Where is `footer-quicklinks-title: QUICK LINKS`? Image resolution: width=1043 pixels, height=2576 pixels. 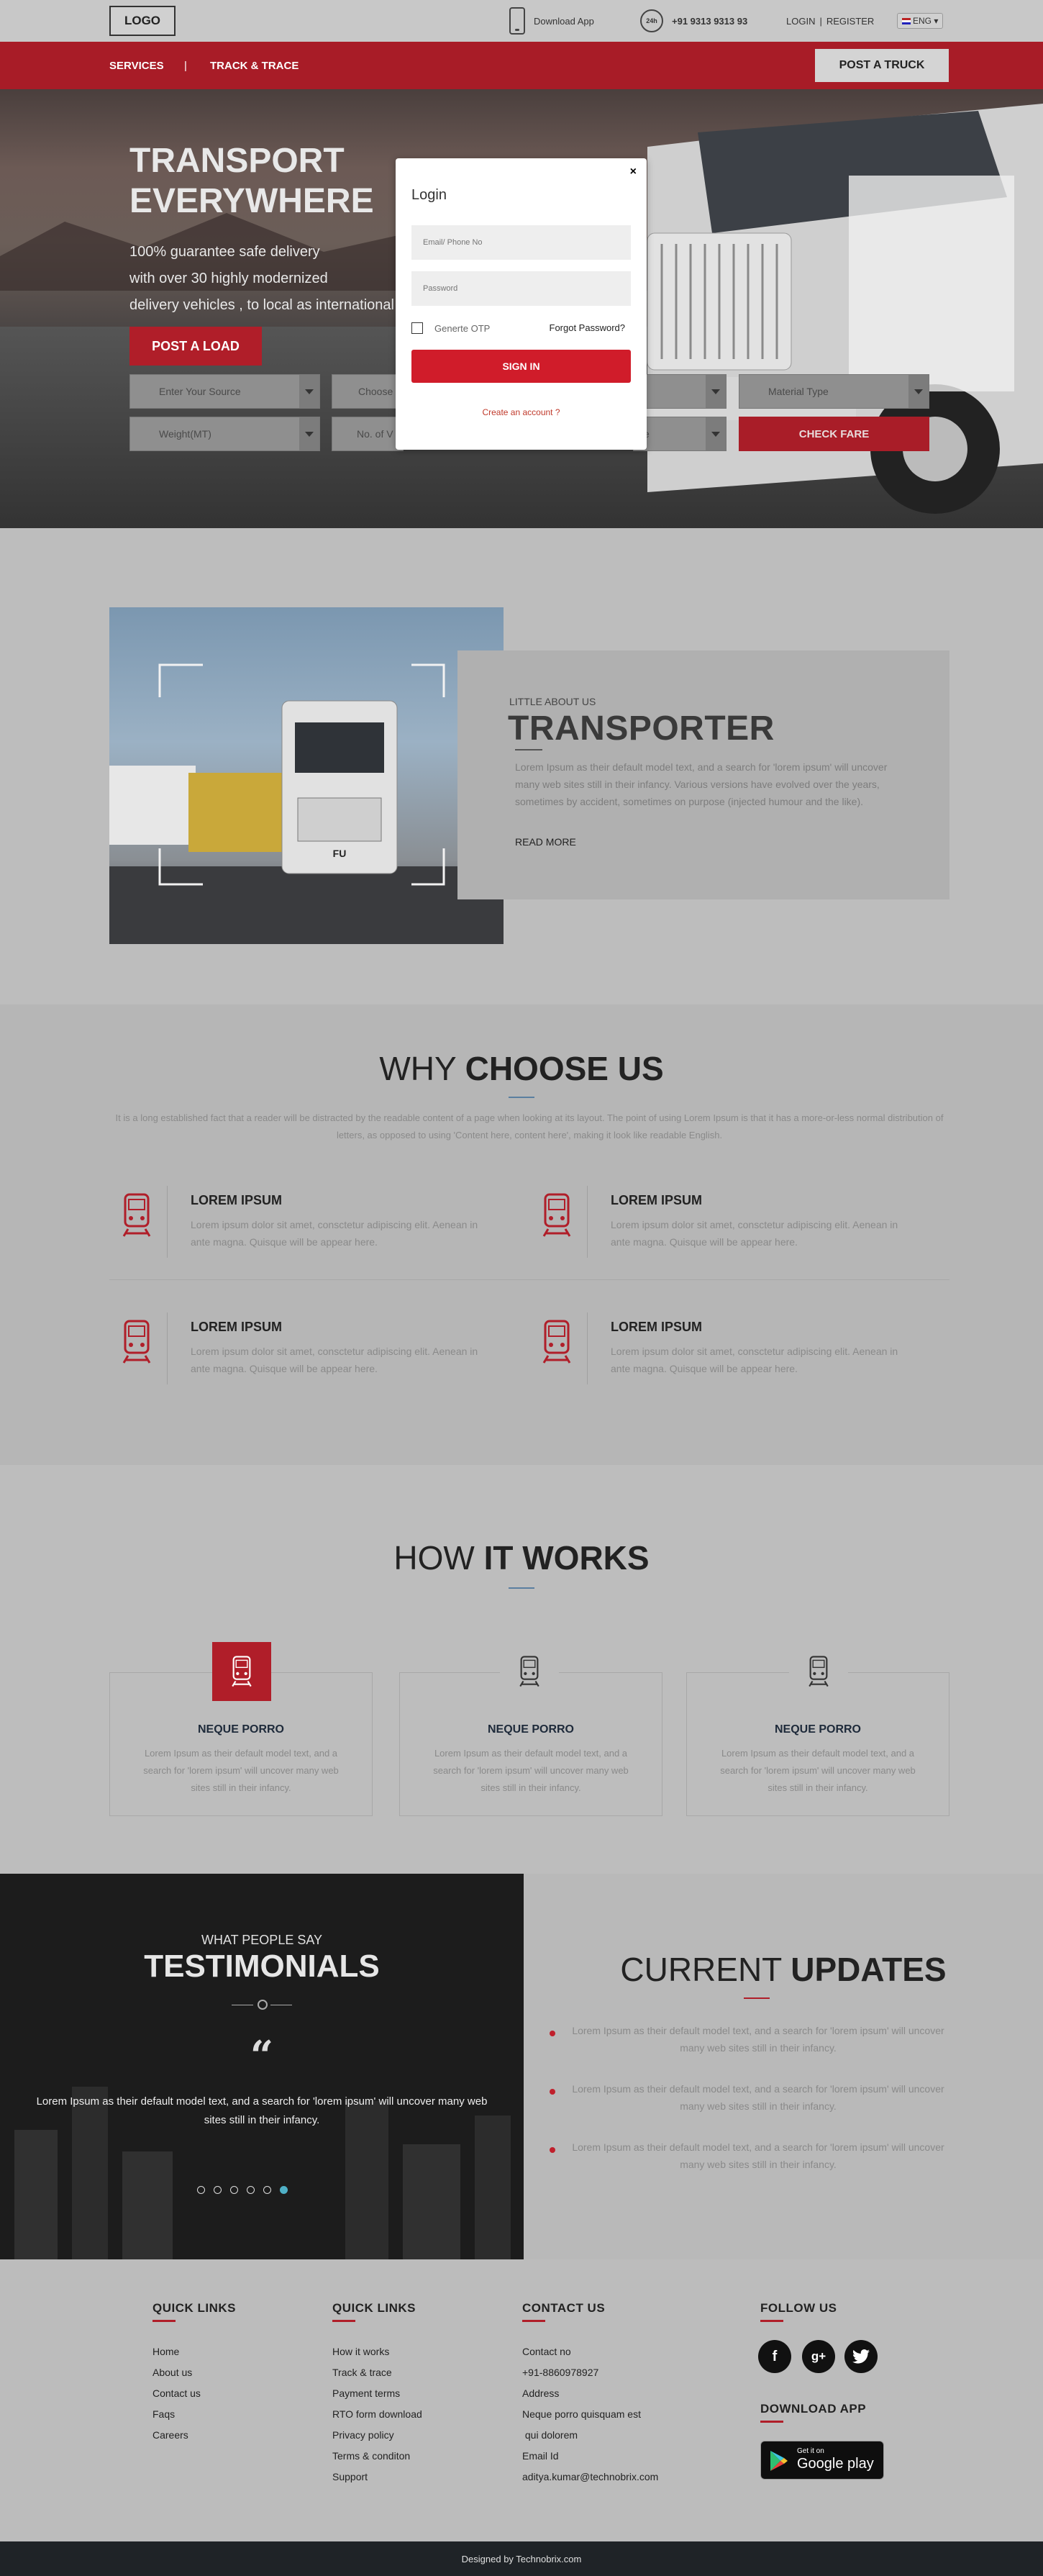
footer-quicklinks-title: QUICK LINKS is located at coordinates (194, 2308).